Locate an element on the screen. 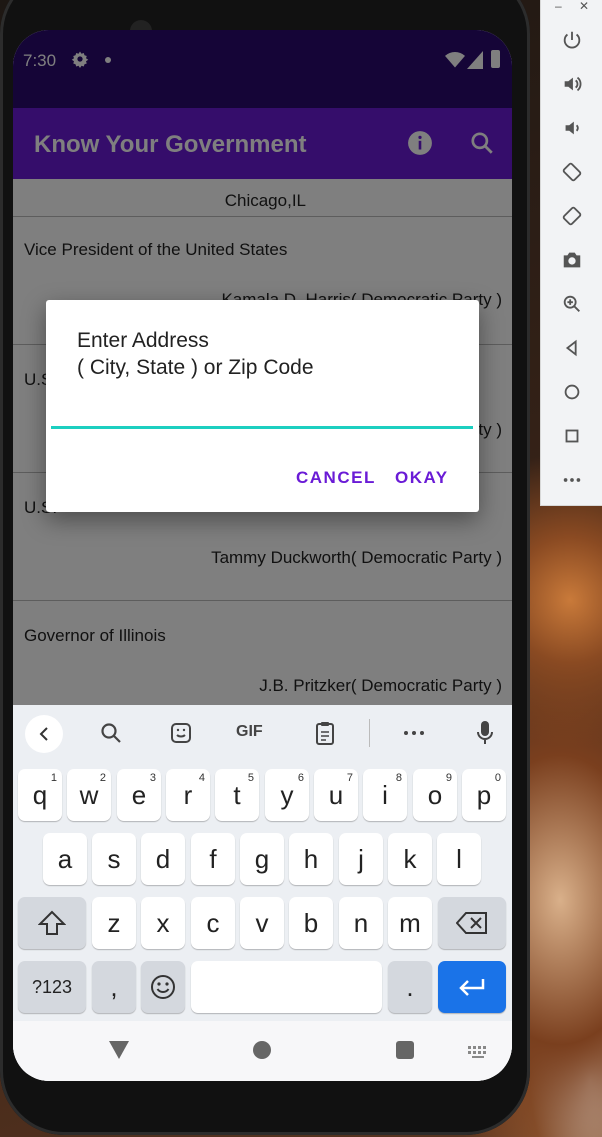 This screenshot has width=602, height=1137. collapse-toolbar-icon is located at coordinates (44, 734).